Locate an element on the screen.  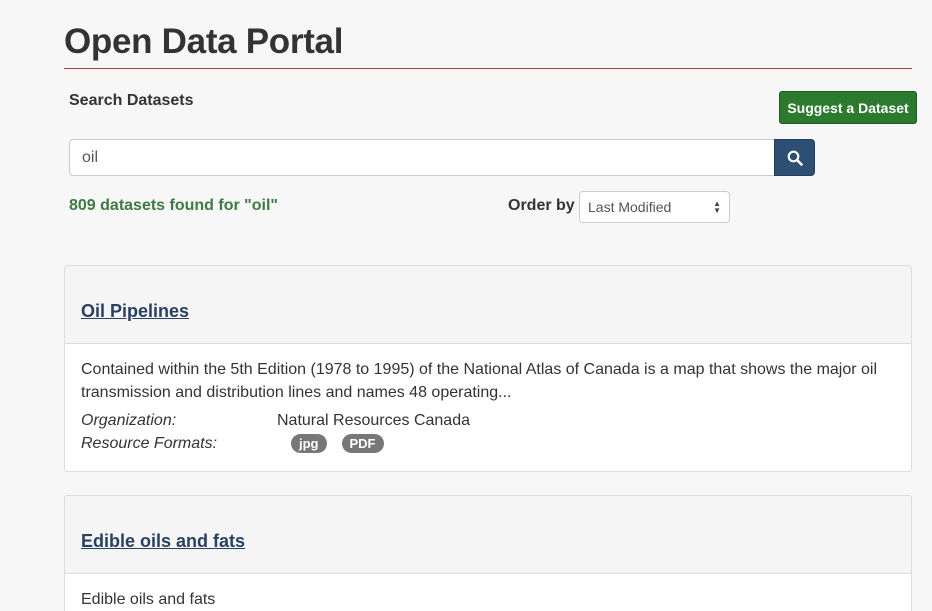
search-icon is located at coordinates (795, 158).